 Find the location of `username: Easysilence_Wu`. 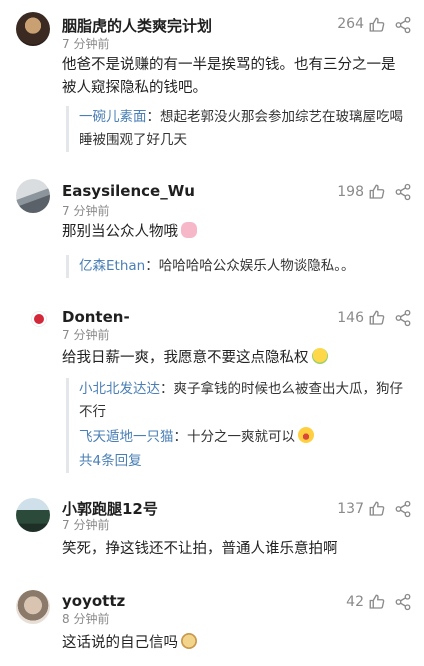

username: Easysilence_Wu is located at coordinates (128, 191).